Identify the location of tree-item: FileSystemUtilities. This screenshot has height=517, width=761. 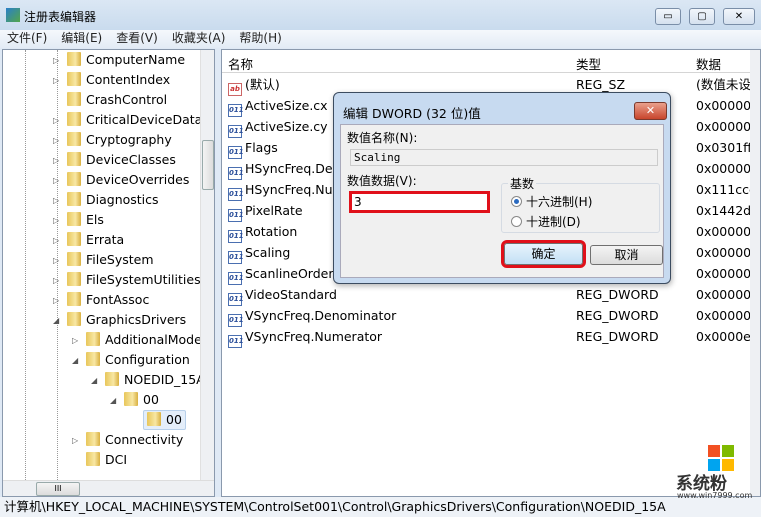
(134, 280).